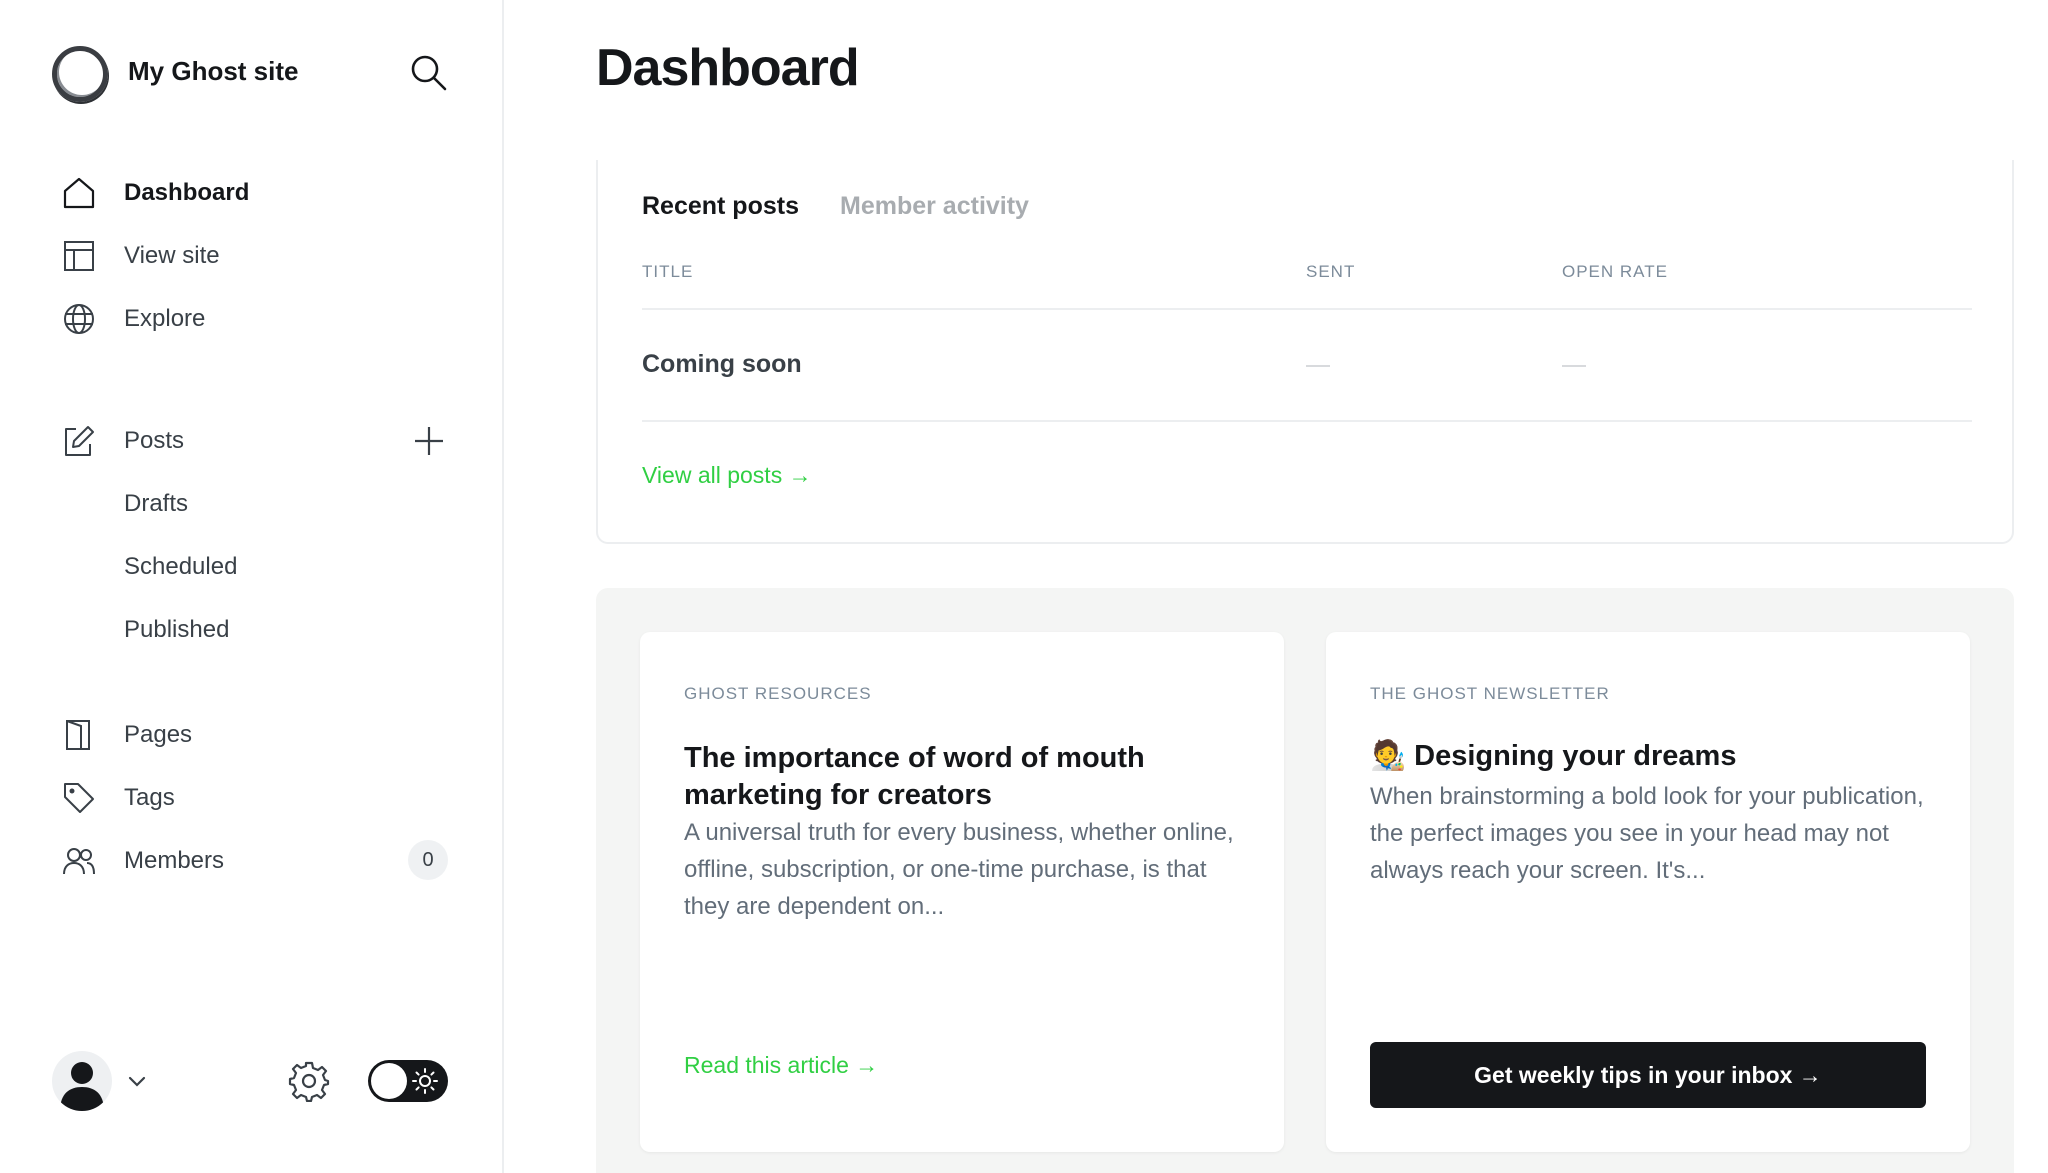 The height and width of the screenshot is (1173, 2048). What do you see at coordinates (389, 1081) in the screenshot?
I see `toggle-knob` at bounding box center [389, 1081].